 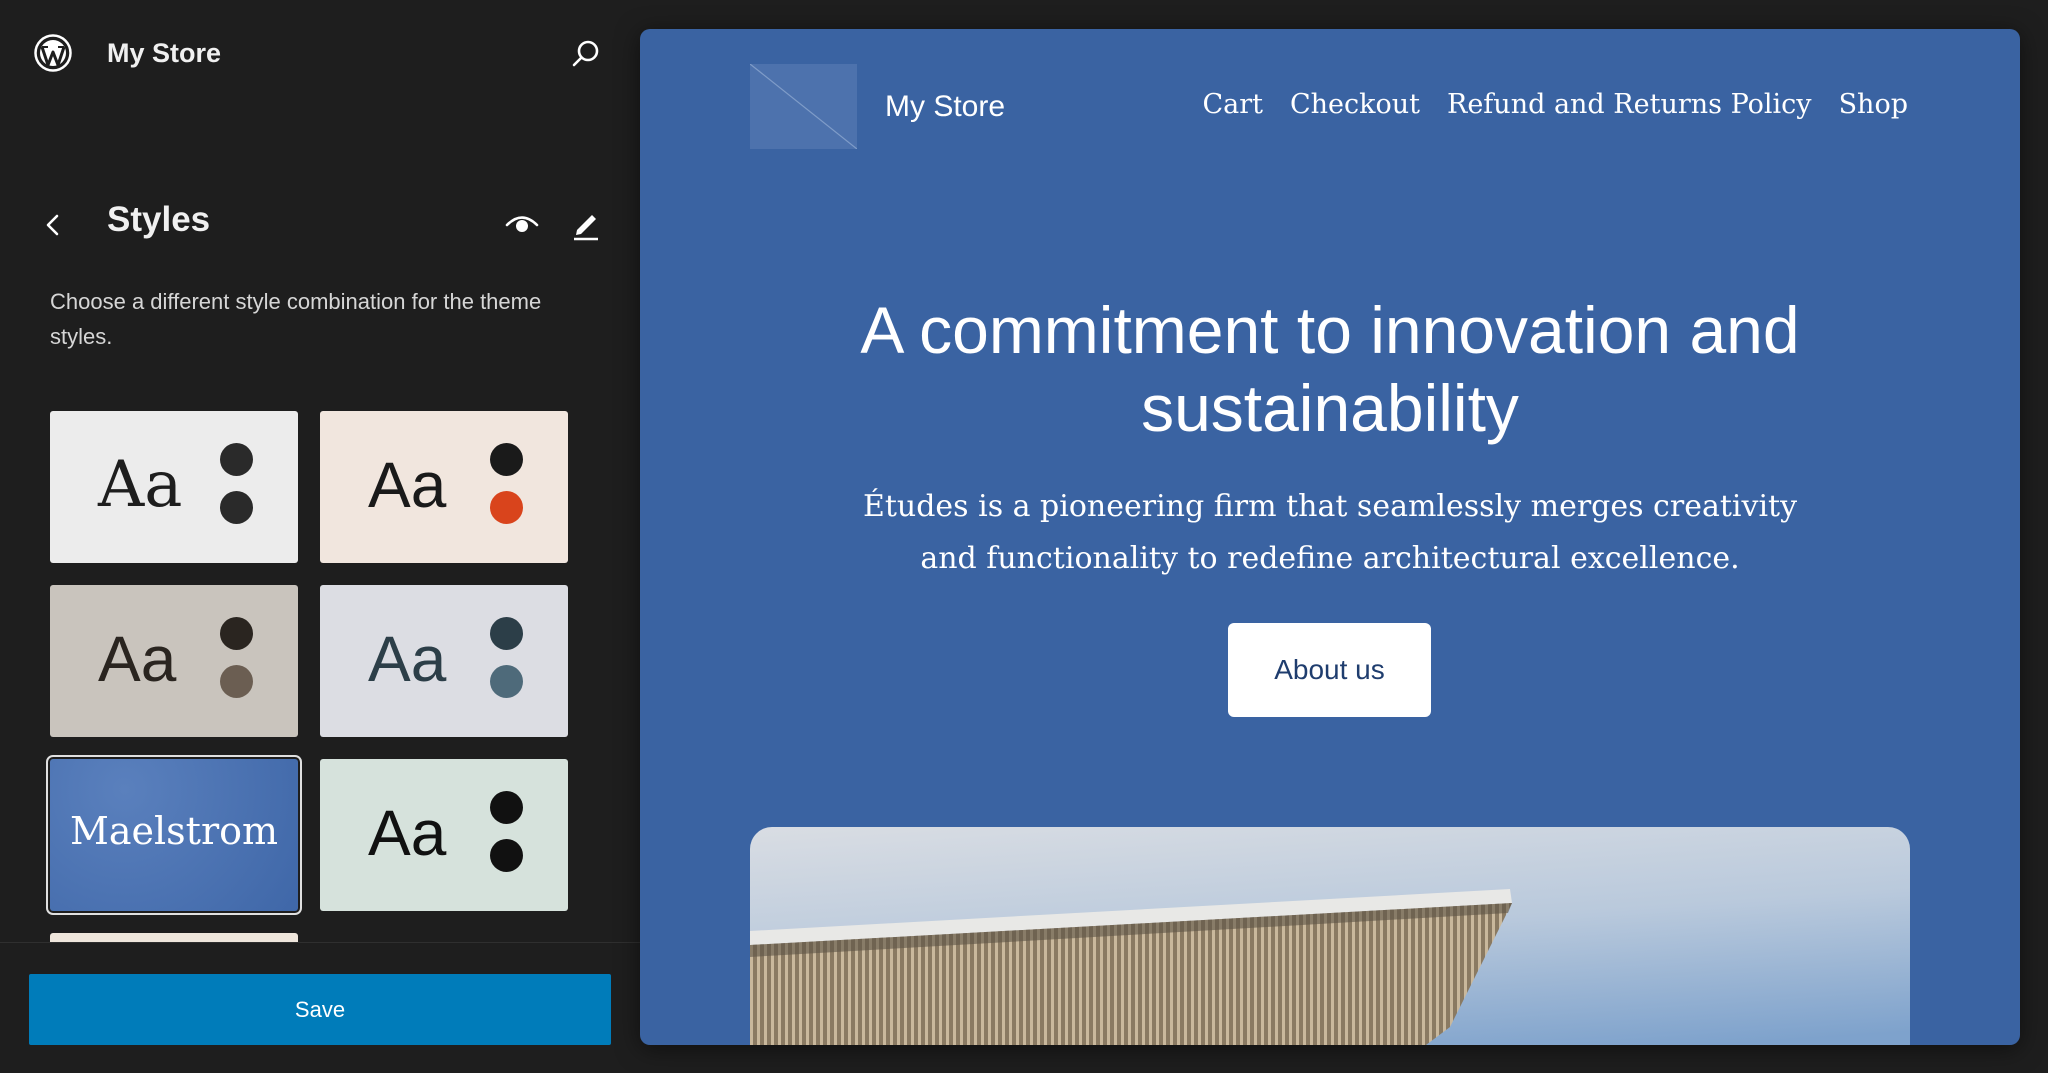 I want to click on nav-item-checkout: Checkout, so click(x=1355, y=105).